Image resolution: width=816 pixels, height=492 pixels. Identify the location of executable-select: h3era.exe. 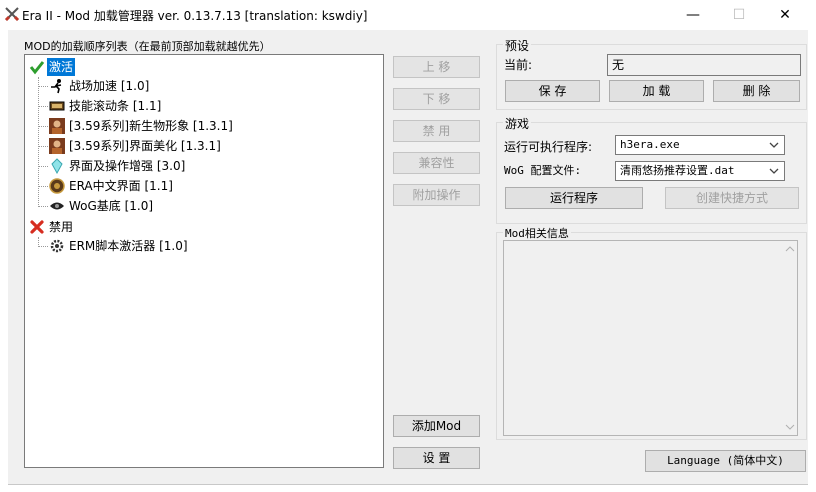
(700, 145).